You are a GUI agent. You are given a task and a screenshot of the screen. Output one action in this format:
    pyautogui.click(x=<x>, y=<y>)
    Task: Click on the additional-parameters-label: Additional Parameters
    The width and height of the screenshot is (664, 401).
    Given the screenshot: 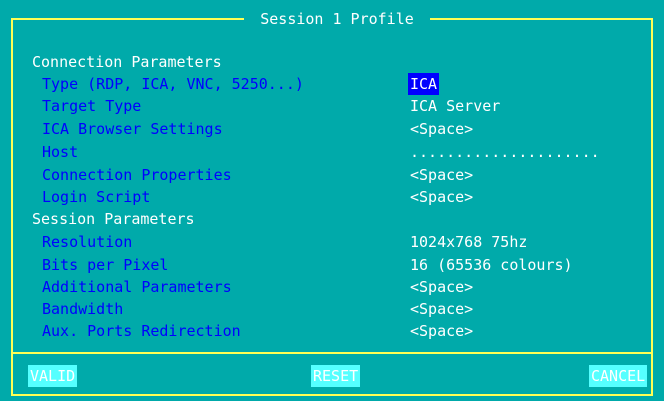 What is the action you would take?
    pyautogui.click(x=137, y=287)
    